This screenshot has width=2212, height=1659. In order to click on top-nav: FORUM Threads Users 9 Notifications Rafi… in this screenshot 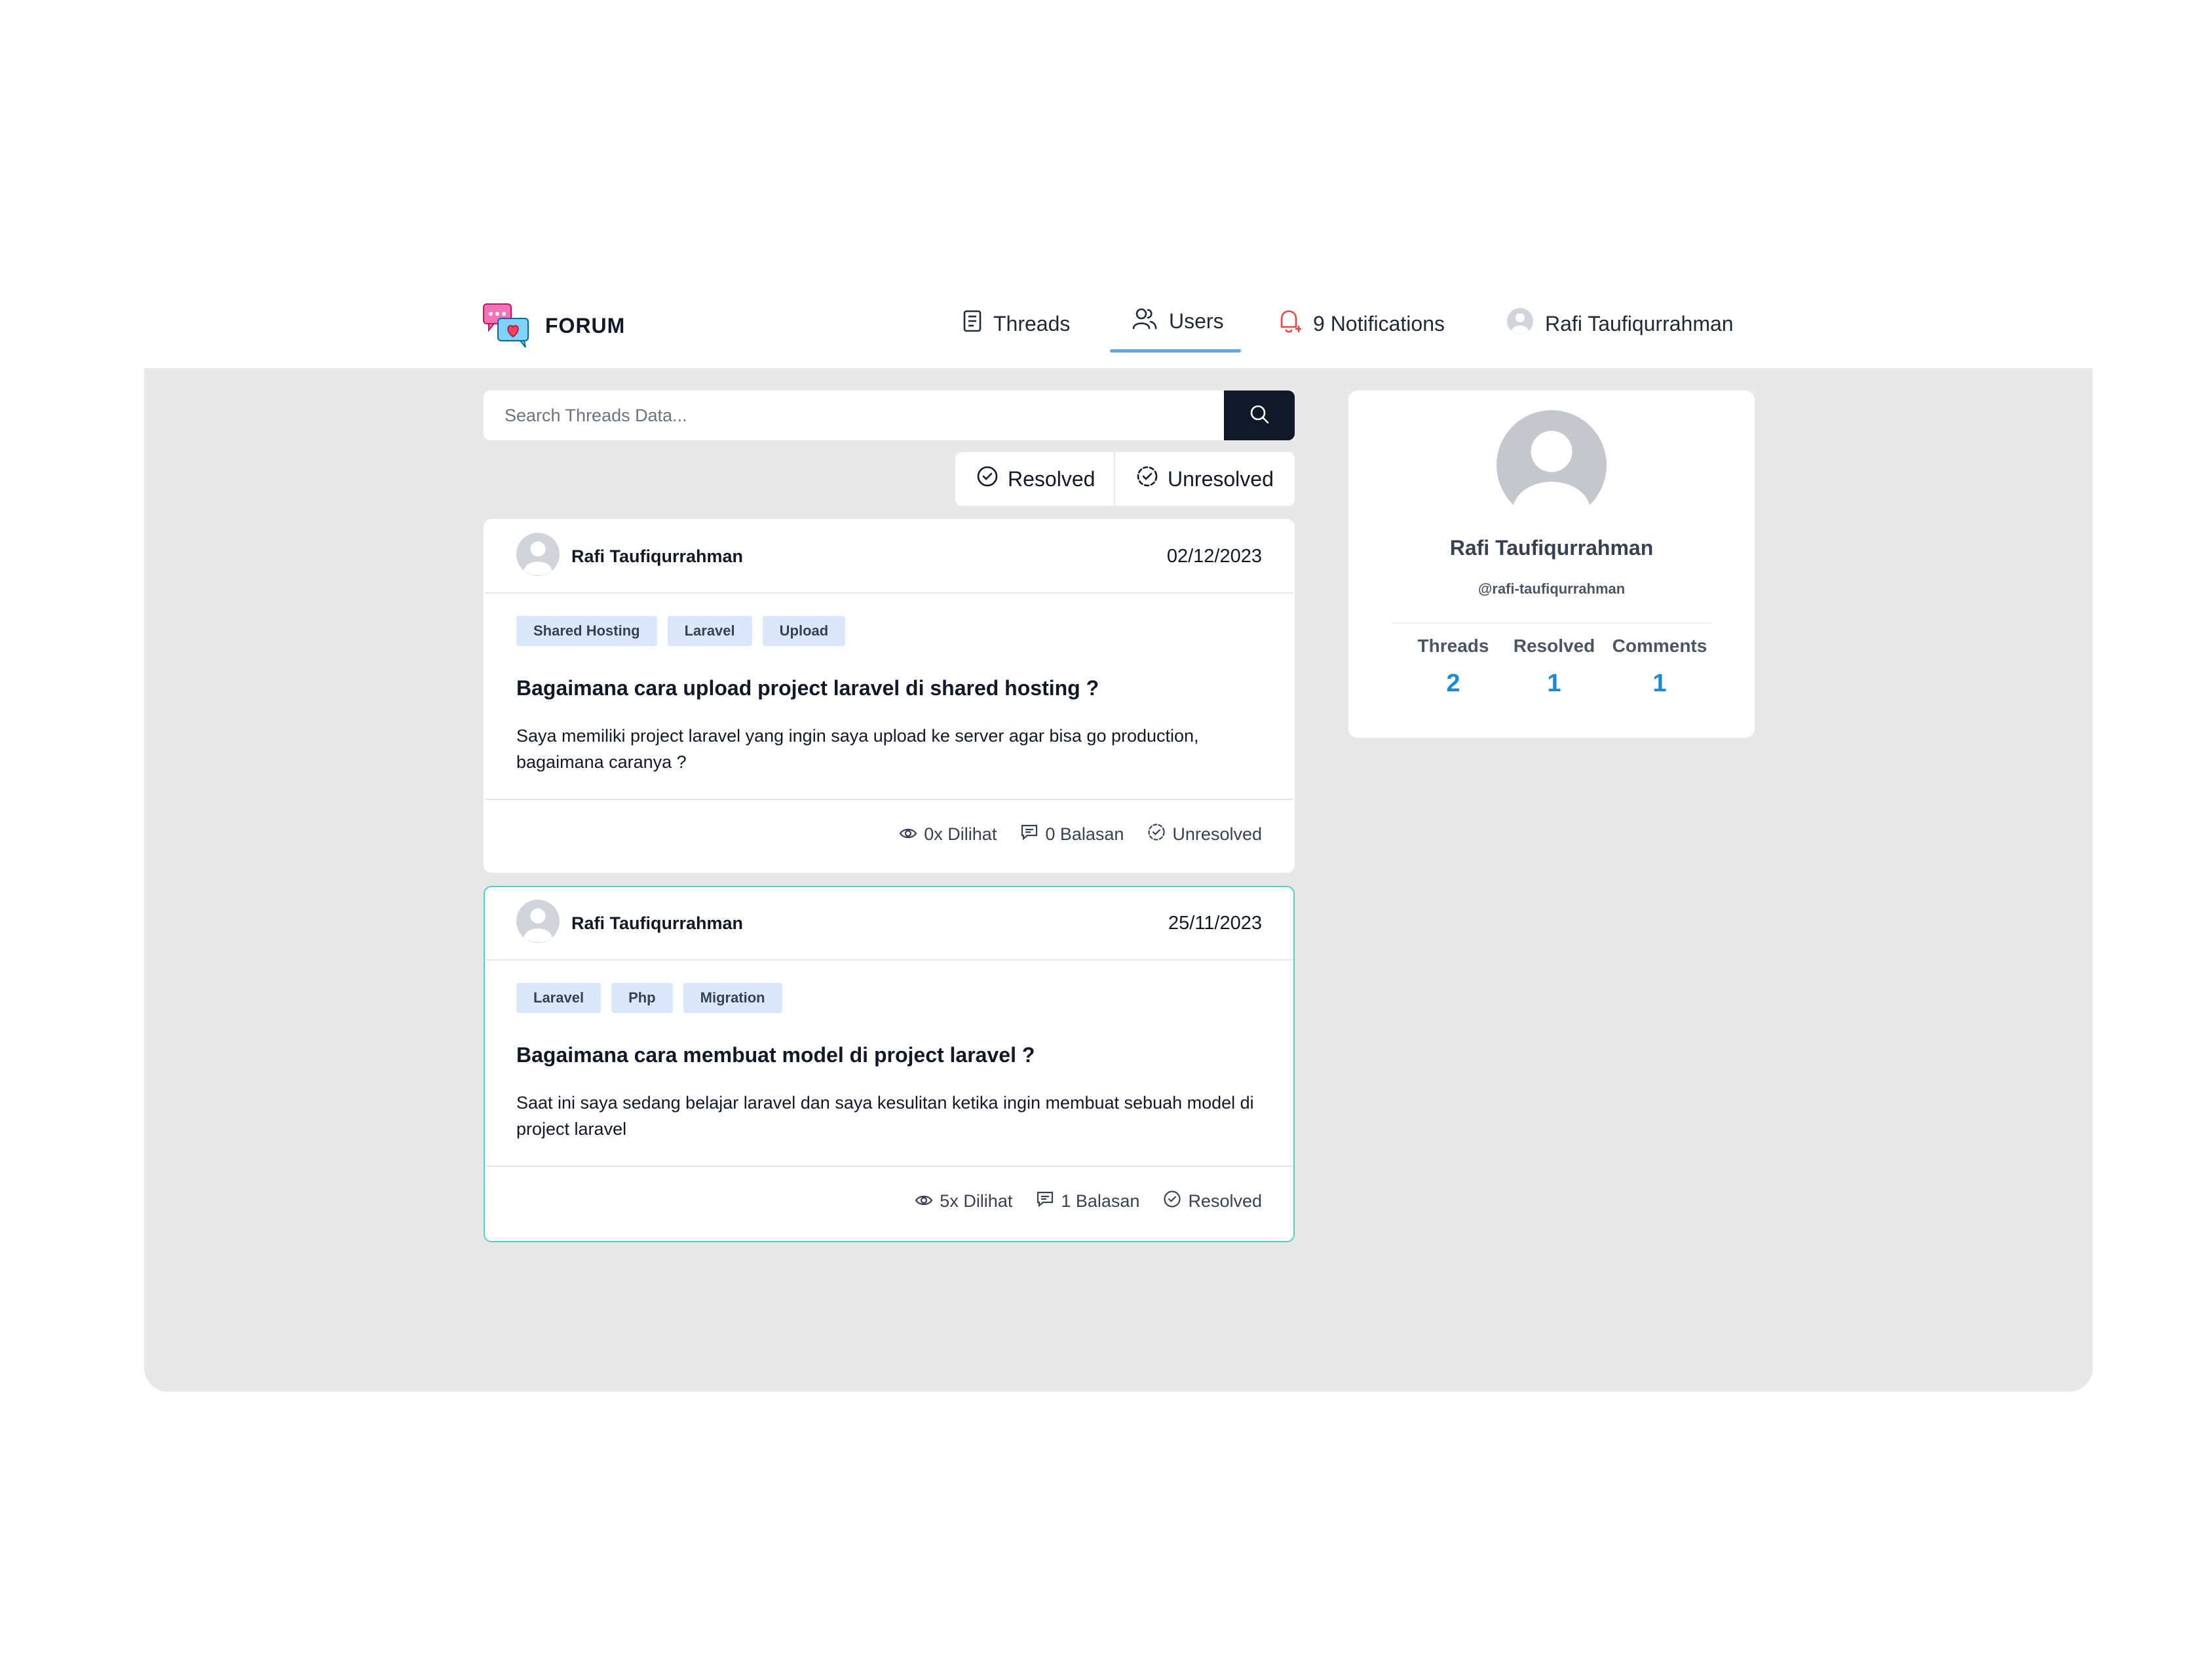, I will do `click(1106, 328)`.